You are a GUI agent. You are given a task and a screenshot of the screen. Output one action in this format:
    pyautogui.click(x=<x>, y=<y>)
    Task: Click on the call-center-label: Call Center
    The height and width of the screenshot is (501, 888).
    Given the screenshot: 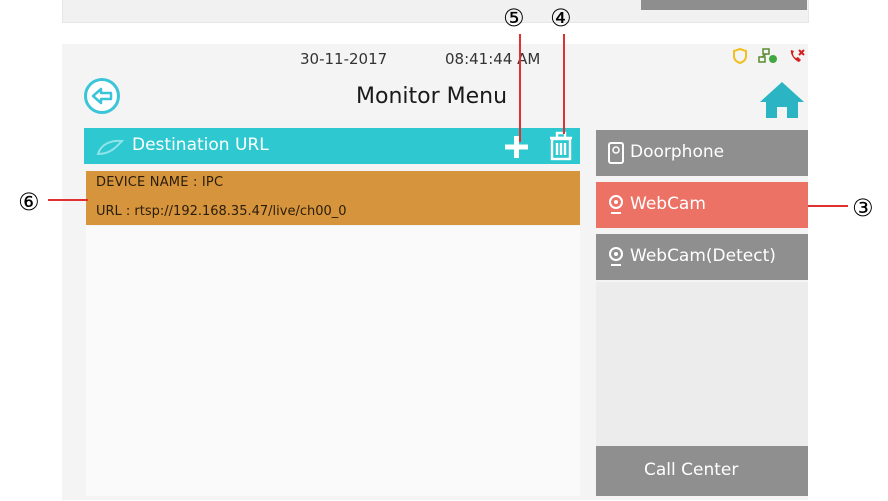 What is the action you would take?
    pyautogui.click(x=691, y=470)
    